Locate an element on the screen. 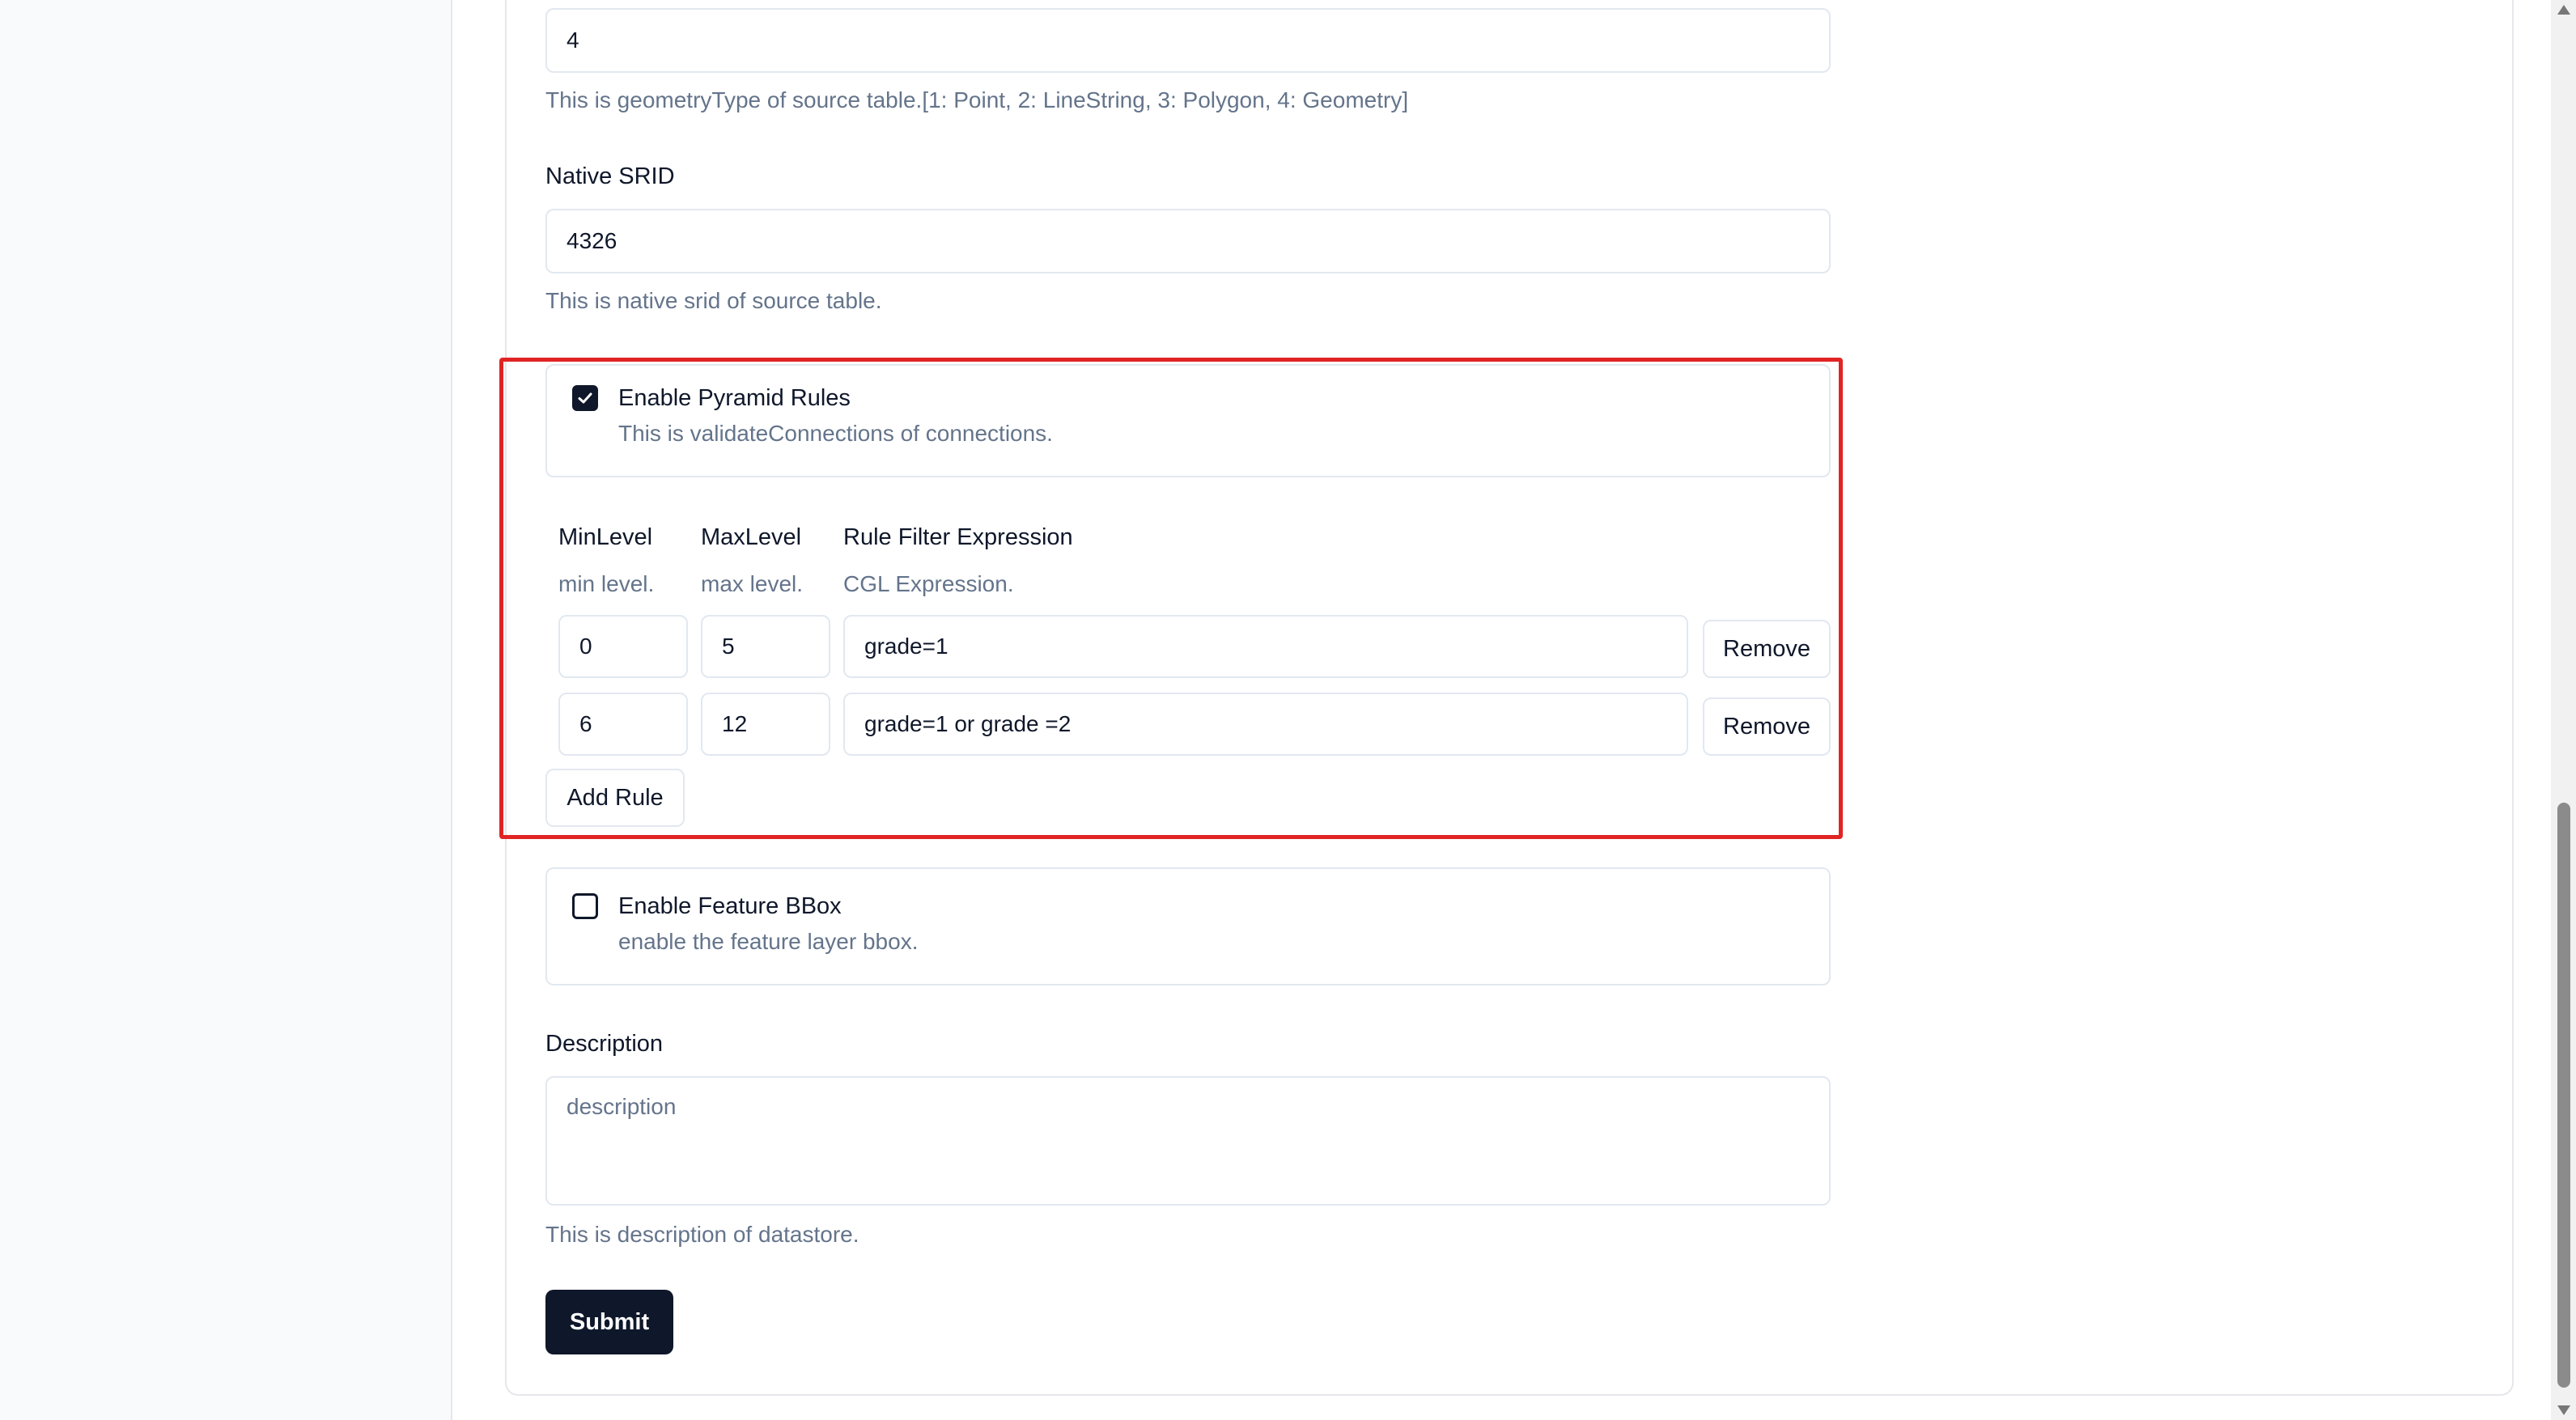 The height and width of the screenshot is (1420, 2576). native-srid-label: Native SRID is located at coordinates (610, 176).